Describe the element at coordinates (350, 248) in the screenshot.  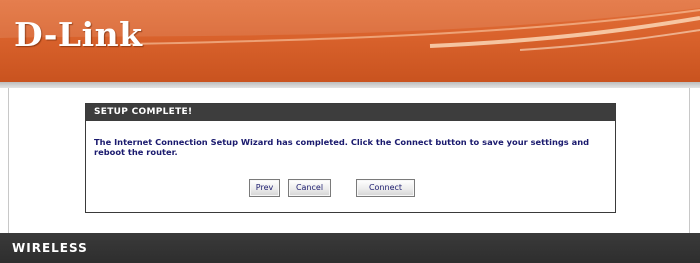
I see `footer-bar: WIRELESS` at that location.